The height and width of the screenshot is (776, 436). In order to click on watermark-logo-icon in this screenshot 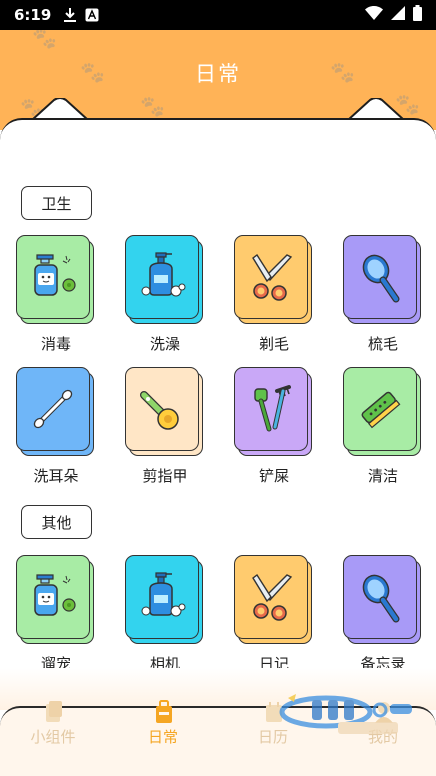, I will do `click(345, 714)`.